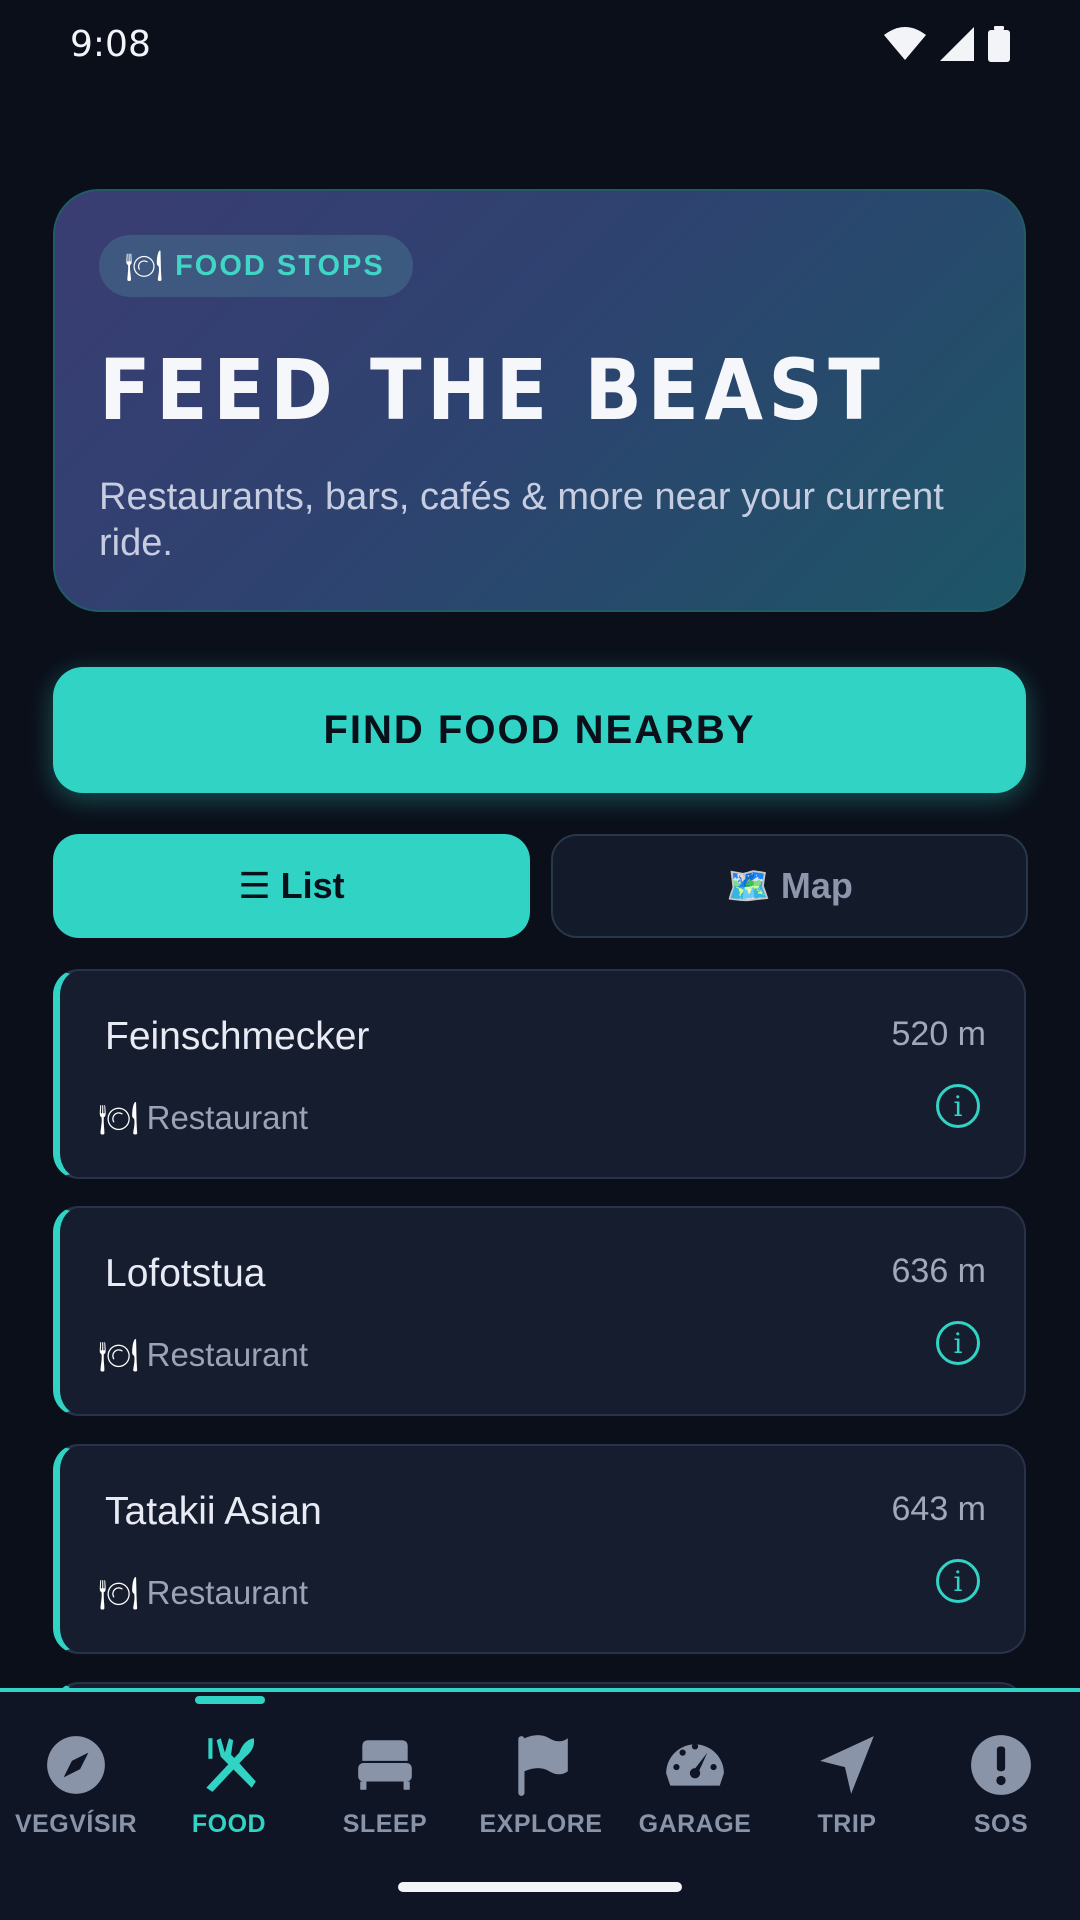 This screenshot has width=1080, height=1920. I want to click on nav-item-sleep: SLEEP, so click(385, 1785).